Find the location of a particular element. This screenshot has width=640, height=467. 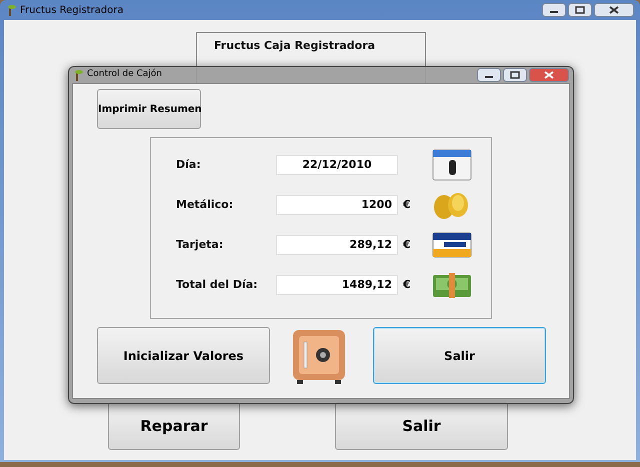

window-title: Fructus Registradora is located at coordinates (72, 11).